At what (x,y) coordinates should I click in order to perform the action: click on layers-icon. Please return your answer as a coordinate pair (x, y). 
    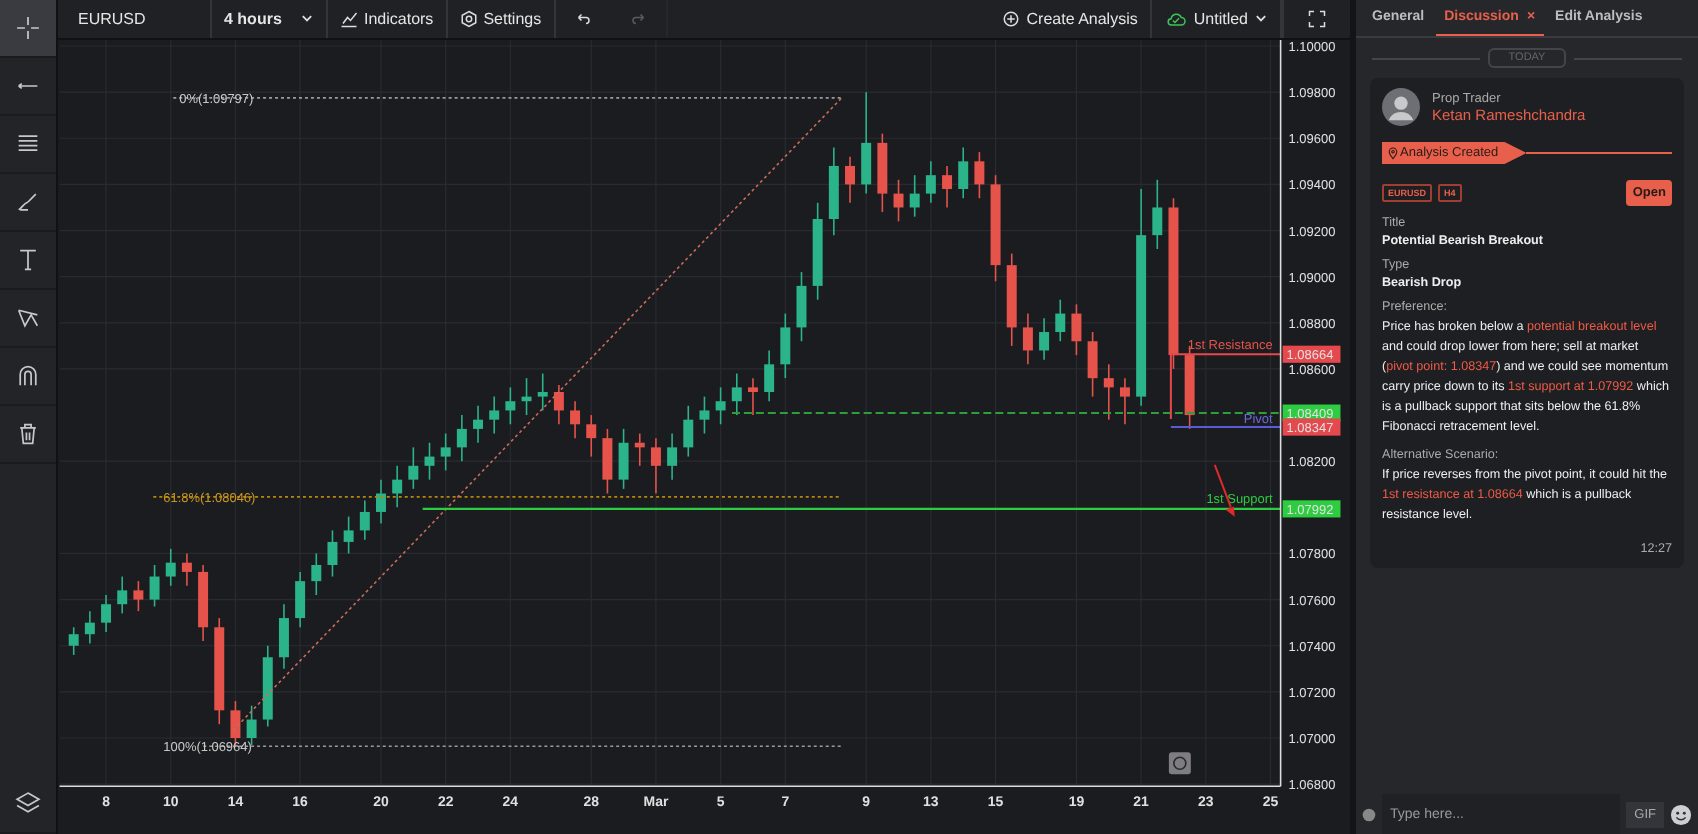
    Looking at the image, I should click on (28, 804).